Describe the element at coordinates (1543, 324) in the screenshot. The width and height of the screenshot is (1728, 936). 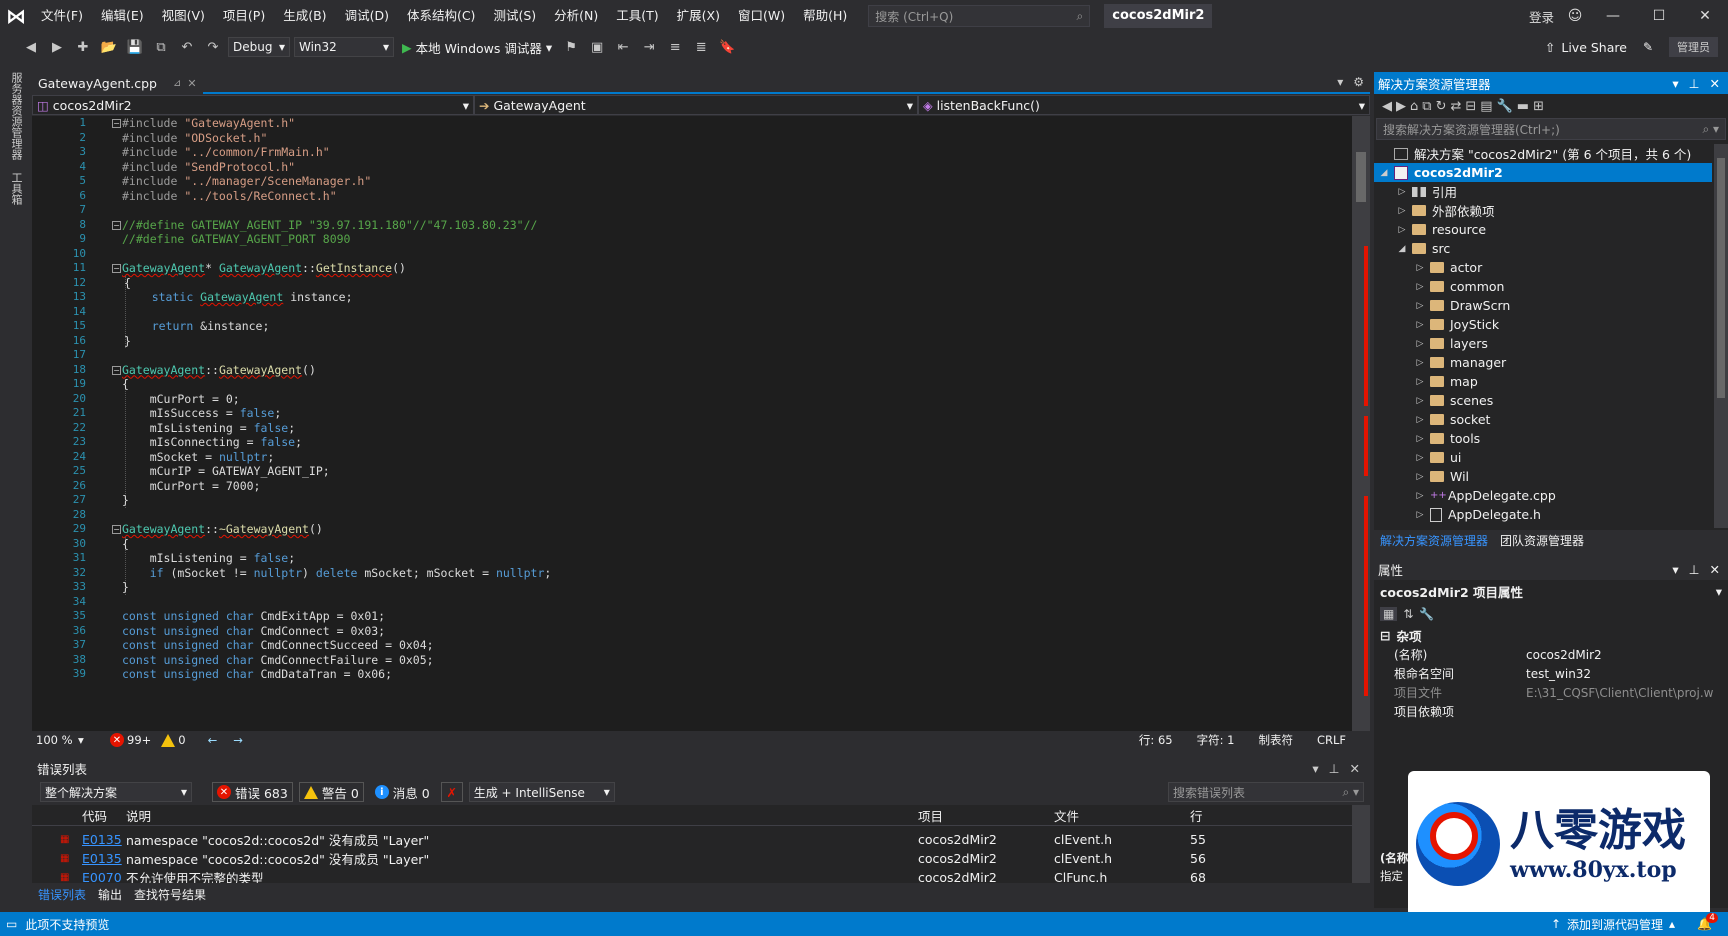
I see `tree-folder: ▷ JoyStick` at that location.